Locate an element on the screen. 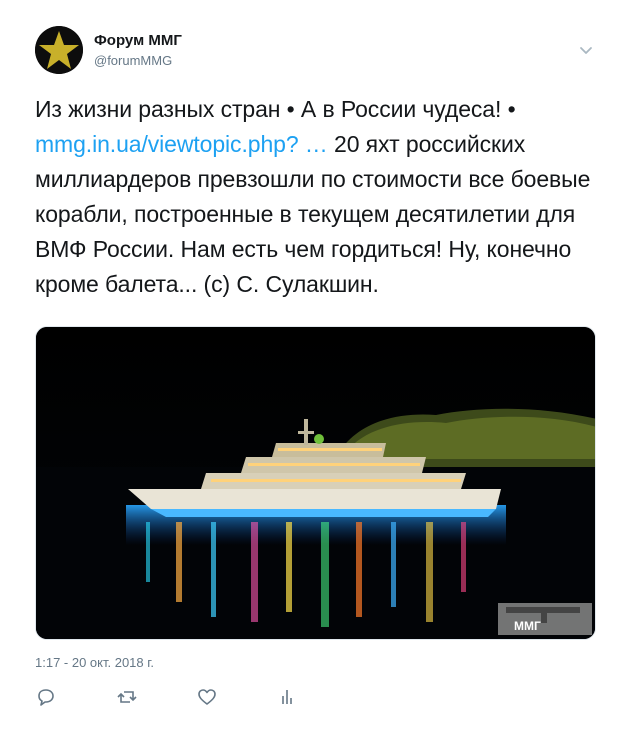 This screenshot has width=632, height=734. star-icon is located at coordinates (59, 50).